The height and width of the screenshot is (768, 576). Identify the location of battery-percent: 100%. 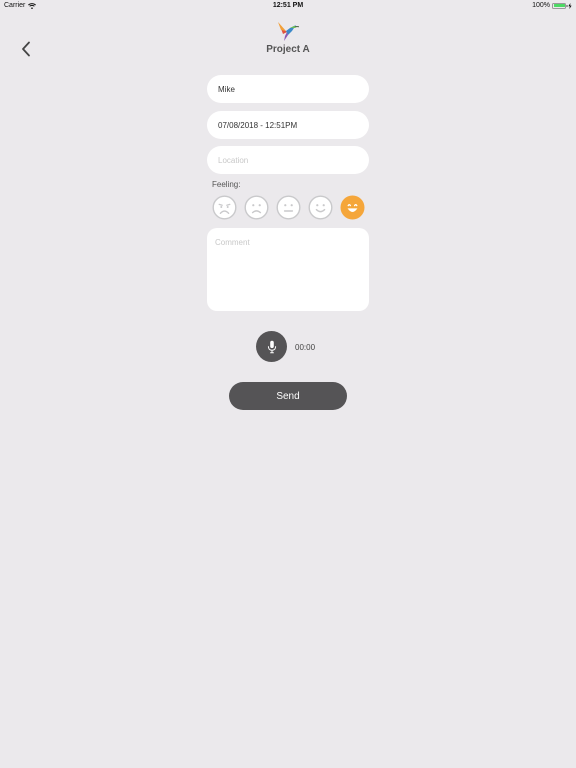
(541, 5).